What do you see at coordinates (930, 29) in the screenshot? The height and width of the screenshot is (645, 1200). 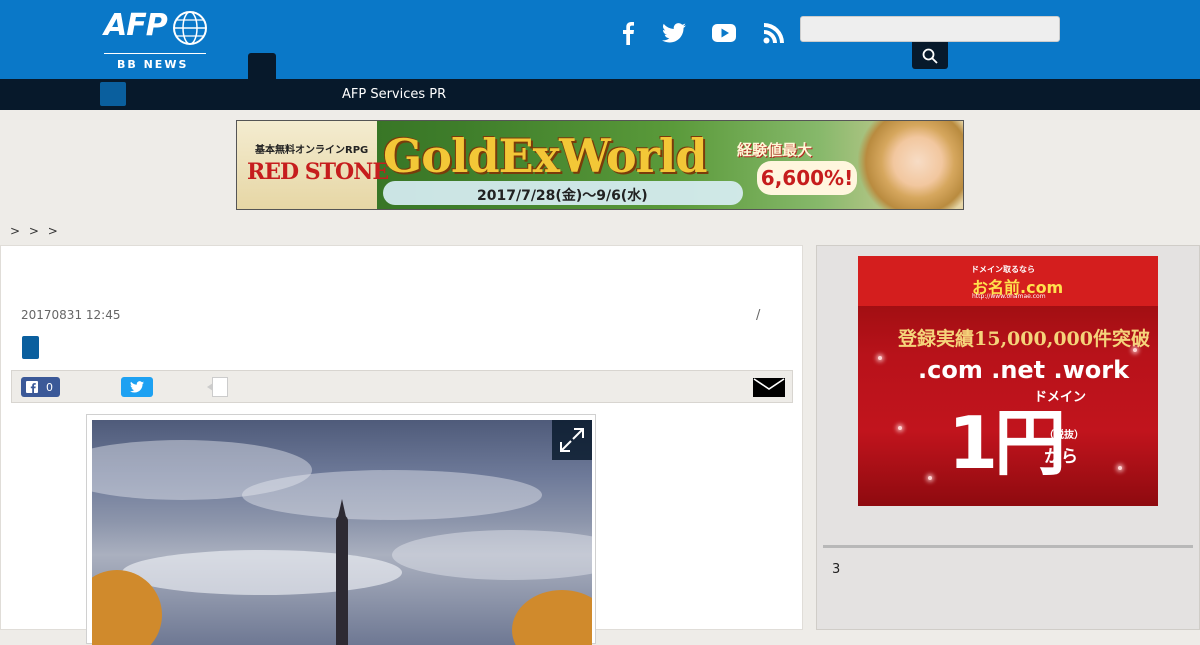 I see `search-input` at bounding box center [930, 29].